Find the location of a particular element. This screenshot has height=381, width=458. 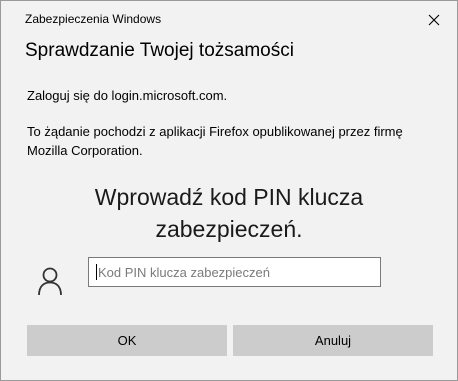

cancel-button: Anuluj is located at coordinates (333, 340).